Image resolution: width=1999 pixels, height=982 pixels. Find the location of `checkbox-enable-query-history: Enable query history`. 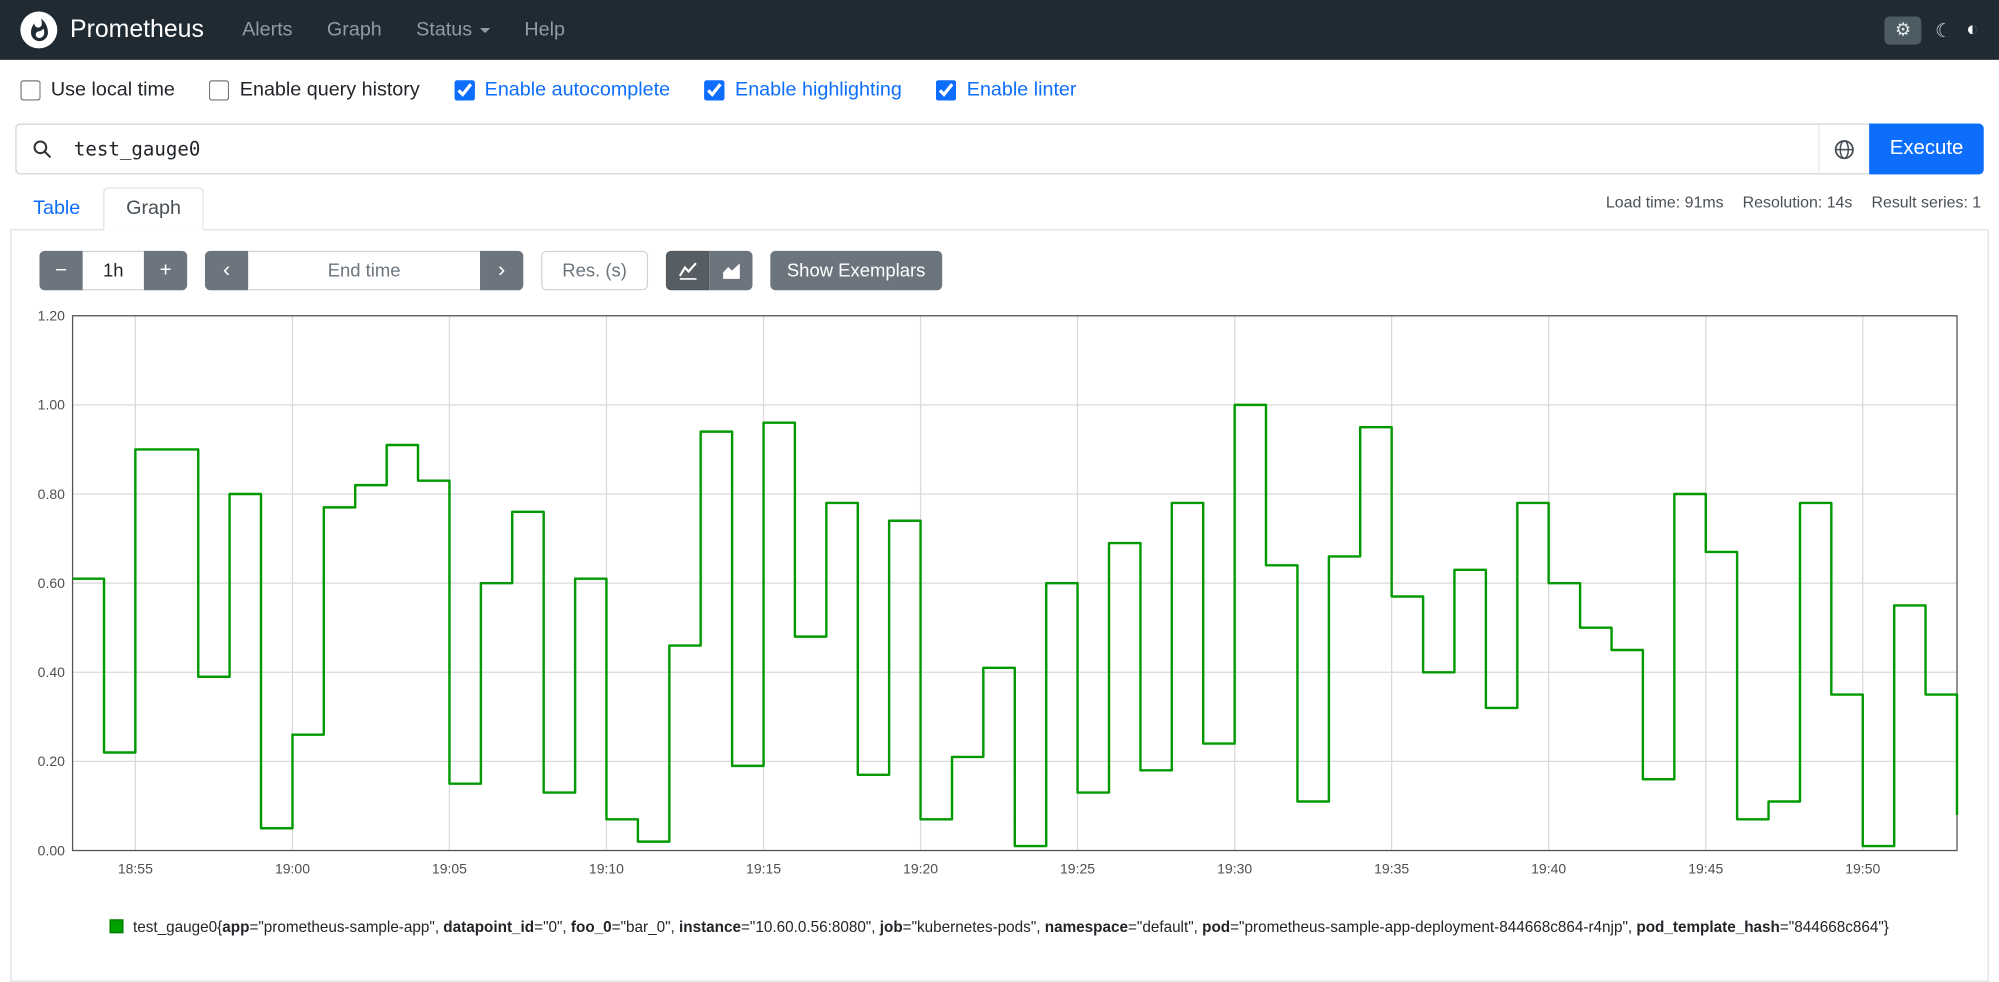

checkbox-enable-query-history: Enable query history is located at coordinates (314, 90).